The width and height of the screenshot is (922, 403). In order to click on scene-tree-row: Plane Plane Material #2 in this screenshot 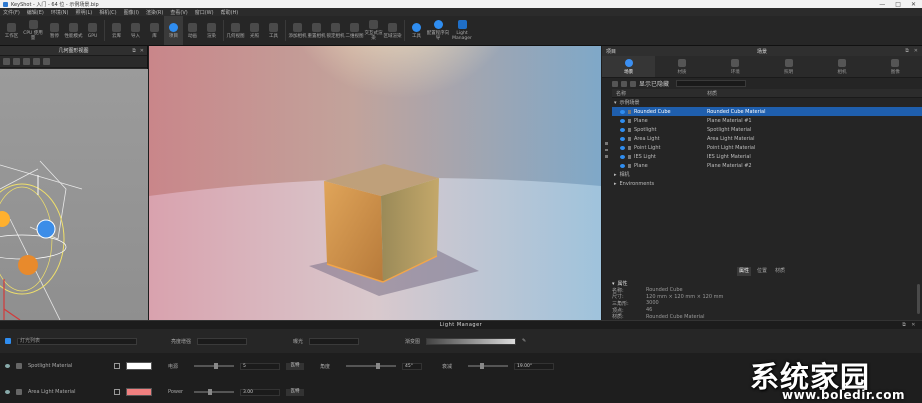, I will do `click(767, 165)`.